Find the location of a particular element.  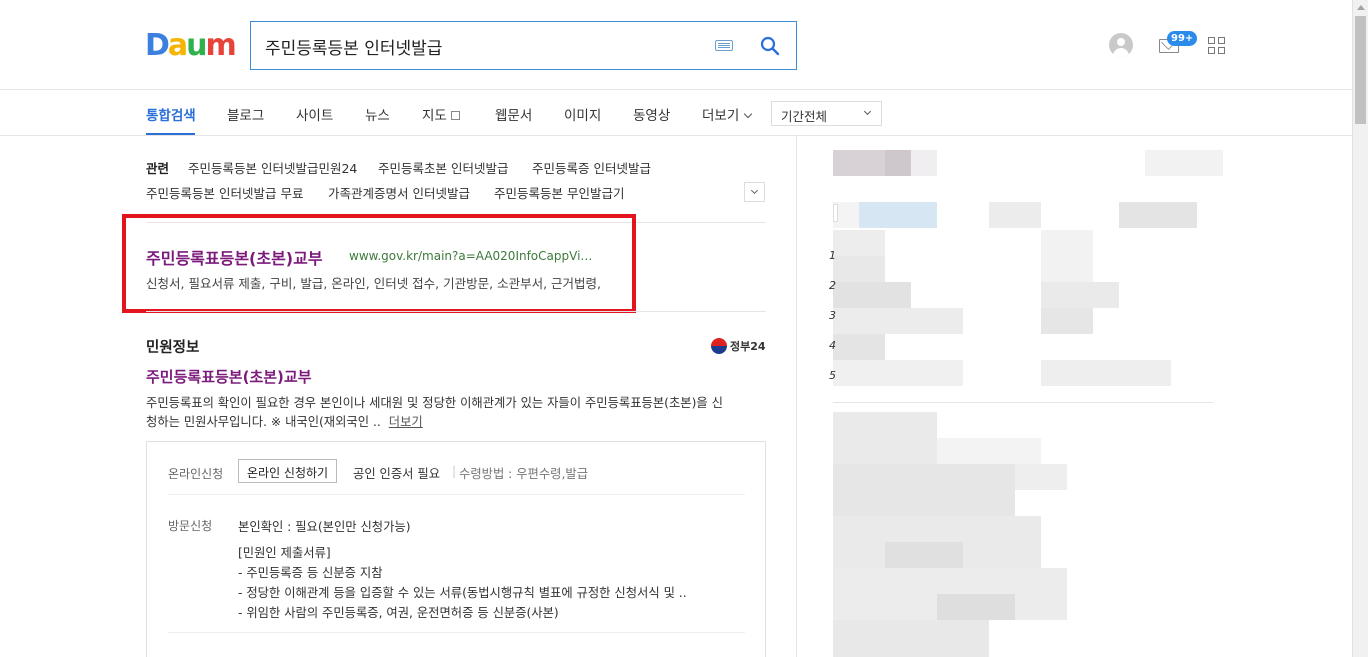

rank-number: 2 is located at coordinates (832, 285).